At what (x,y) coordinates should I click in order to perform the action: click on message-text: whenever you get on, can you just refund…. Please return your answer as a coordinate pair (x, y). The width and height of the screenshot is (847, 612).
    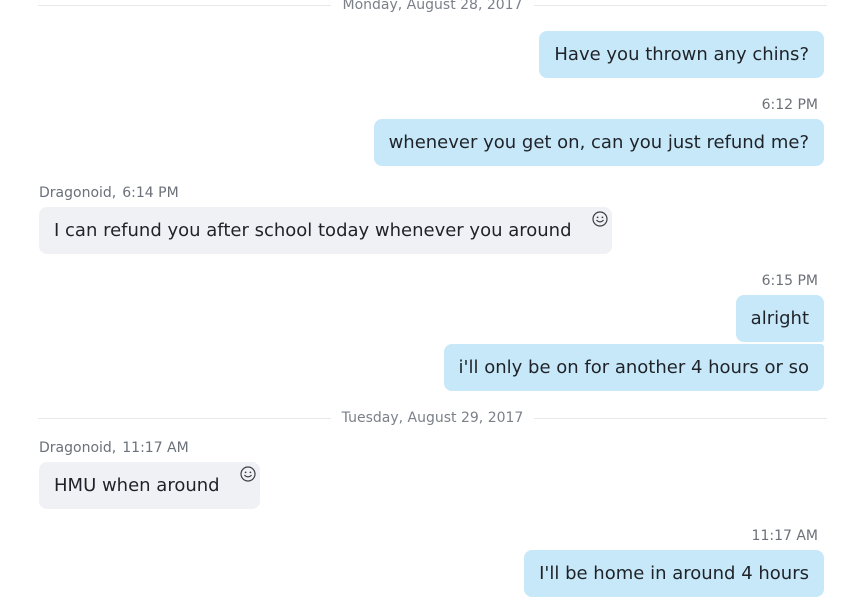
    Looking at the image, I should click on (598, 142).